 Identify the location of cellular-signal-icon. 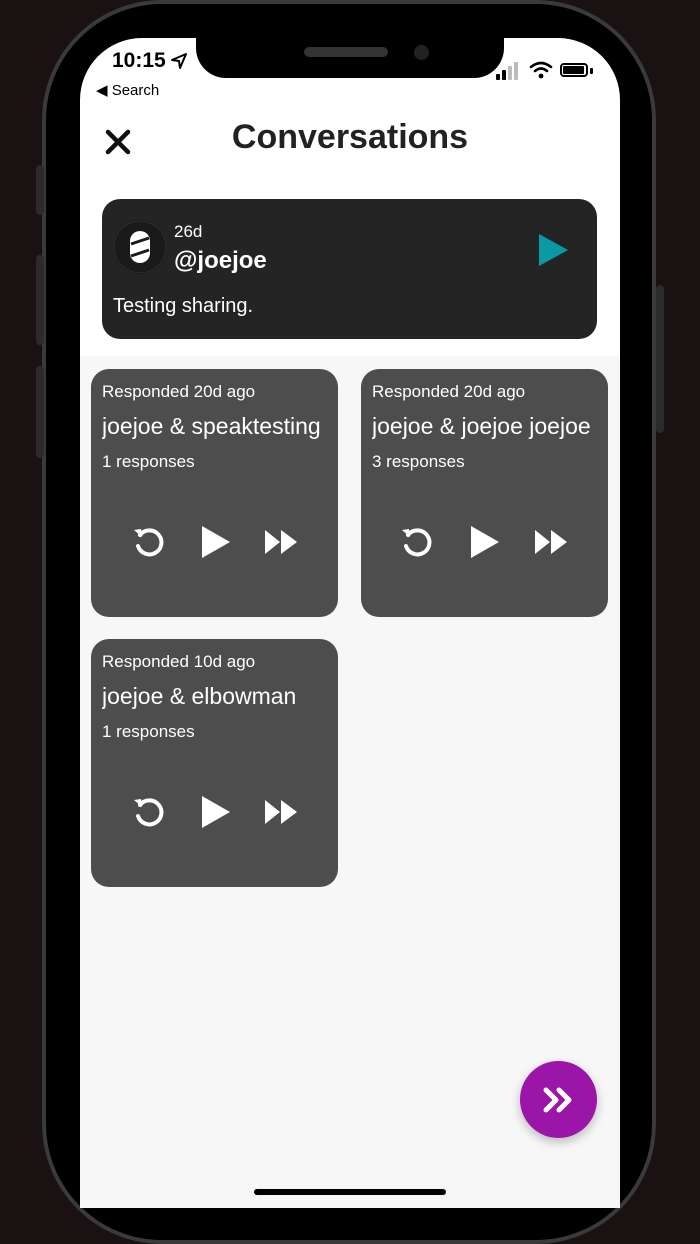
(507, 71).